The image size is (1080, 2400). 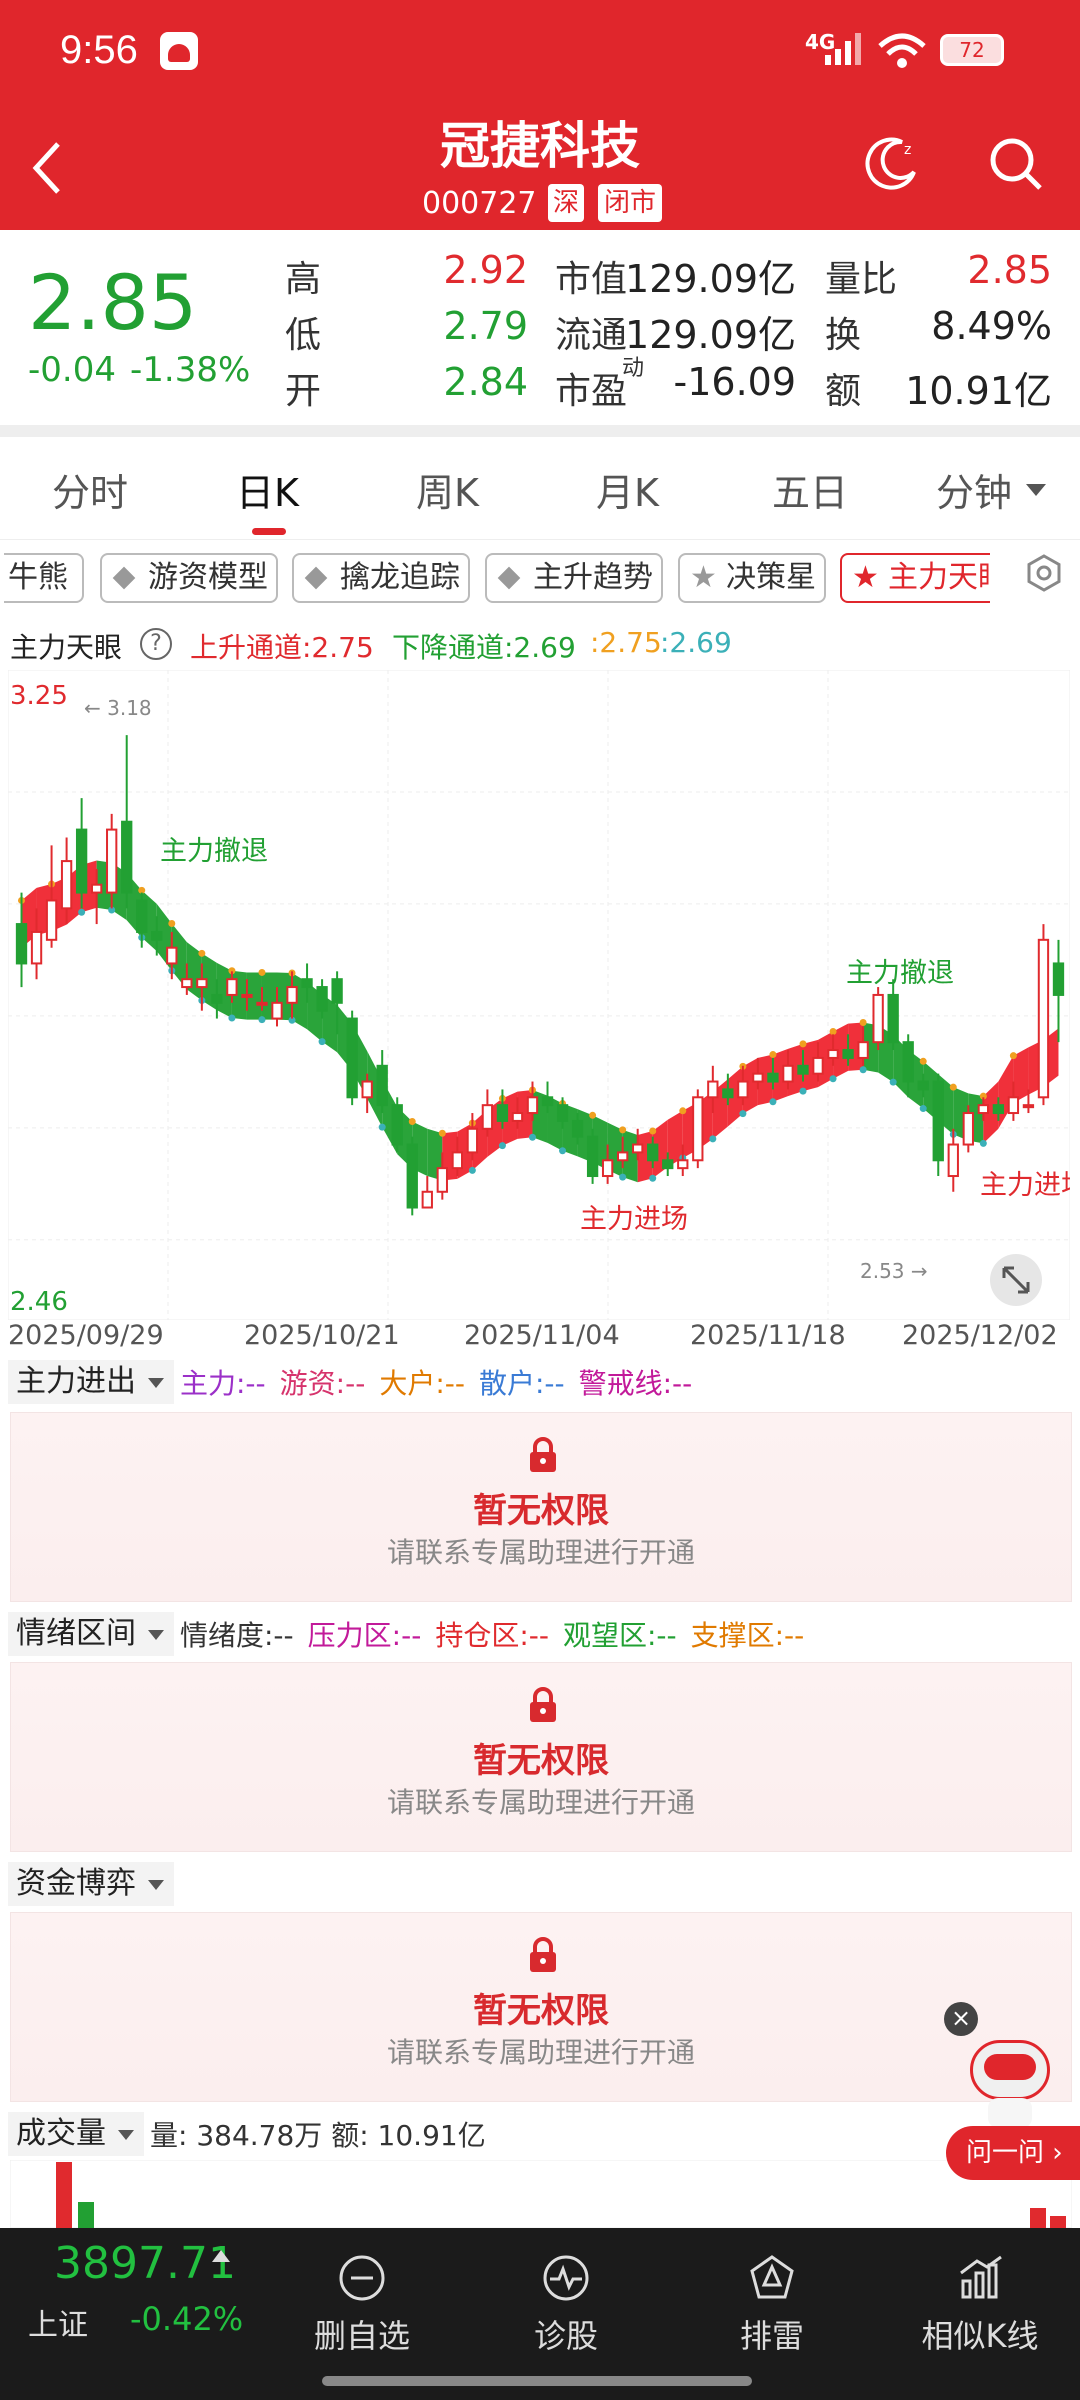 What do you see at coordinates (91, 1634) in the screenshot?
I see `section-sentiment-button: 情绪区间` at bounding box center [91, 1634].